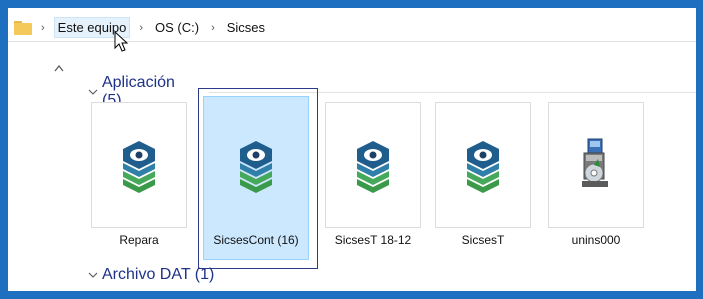  I want to click on file-name: SicsesT, so click(483, 240).